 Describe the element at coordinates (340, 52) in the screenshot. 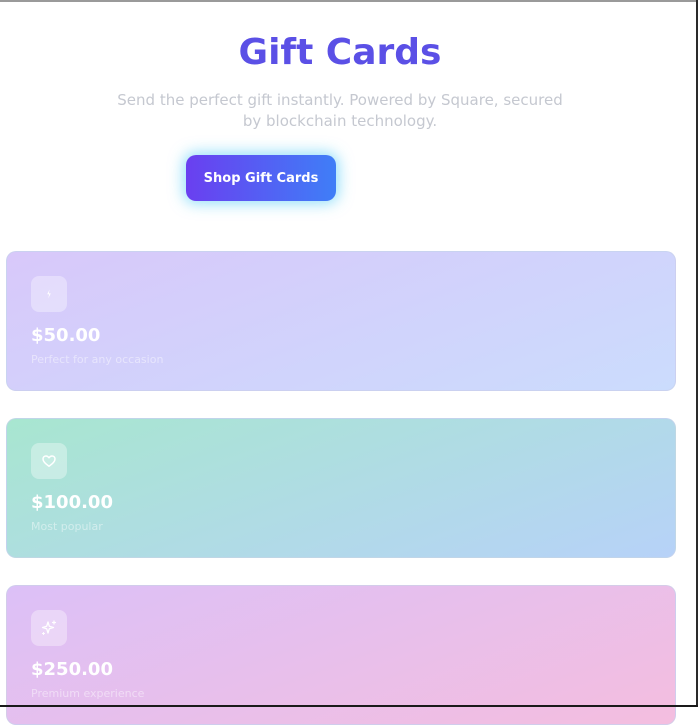

I see `page-title: Gift Cards` at that location.